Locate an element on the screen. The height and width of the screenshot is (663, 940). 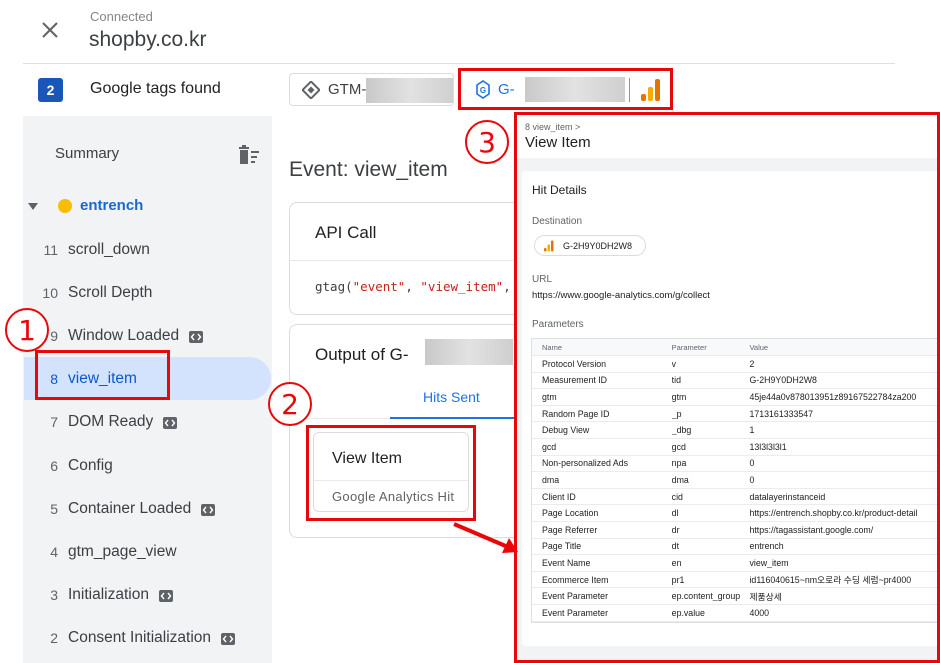
param-value: 13l3l3l3l1 is located at coordinates (768, 446).